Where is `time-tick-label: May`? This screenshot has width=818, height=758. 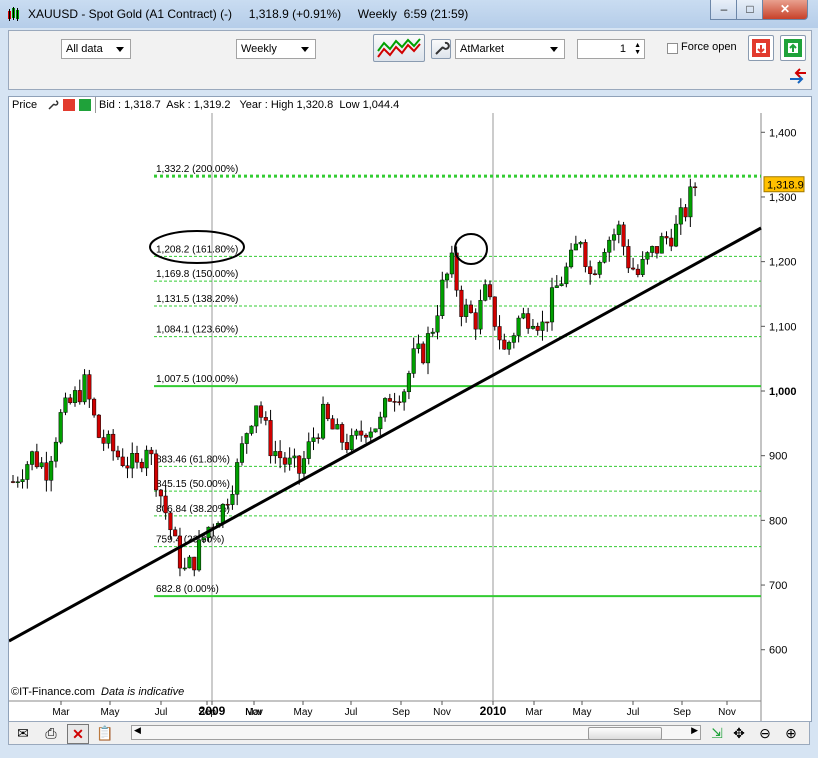
time-tick-label: May is located at coordinates (110, 712).